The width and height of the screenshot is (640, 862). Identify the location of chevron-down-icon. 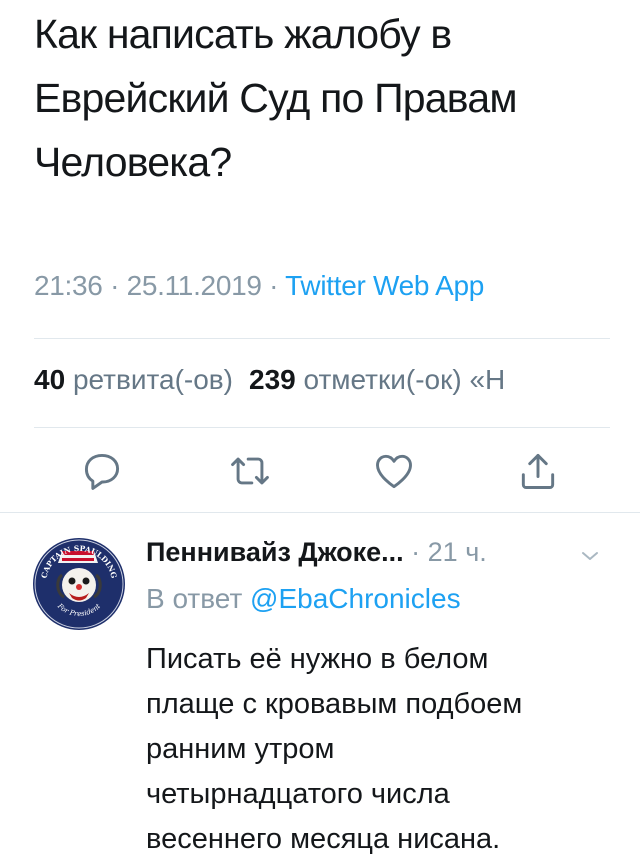
(590, 556).